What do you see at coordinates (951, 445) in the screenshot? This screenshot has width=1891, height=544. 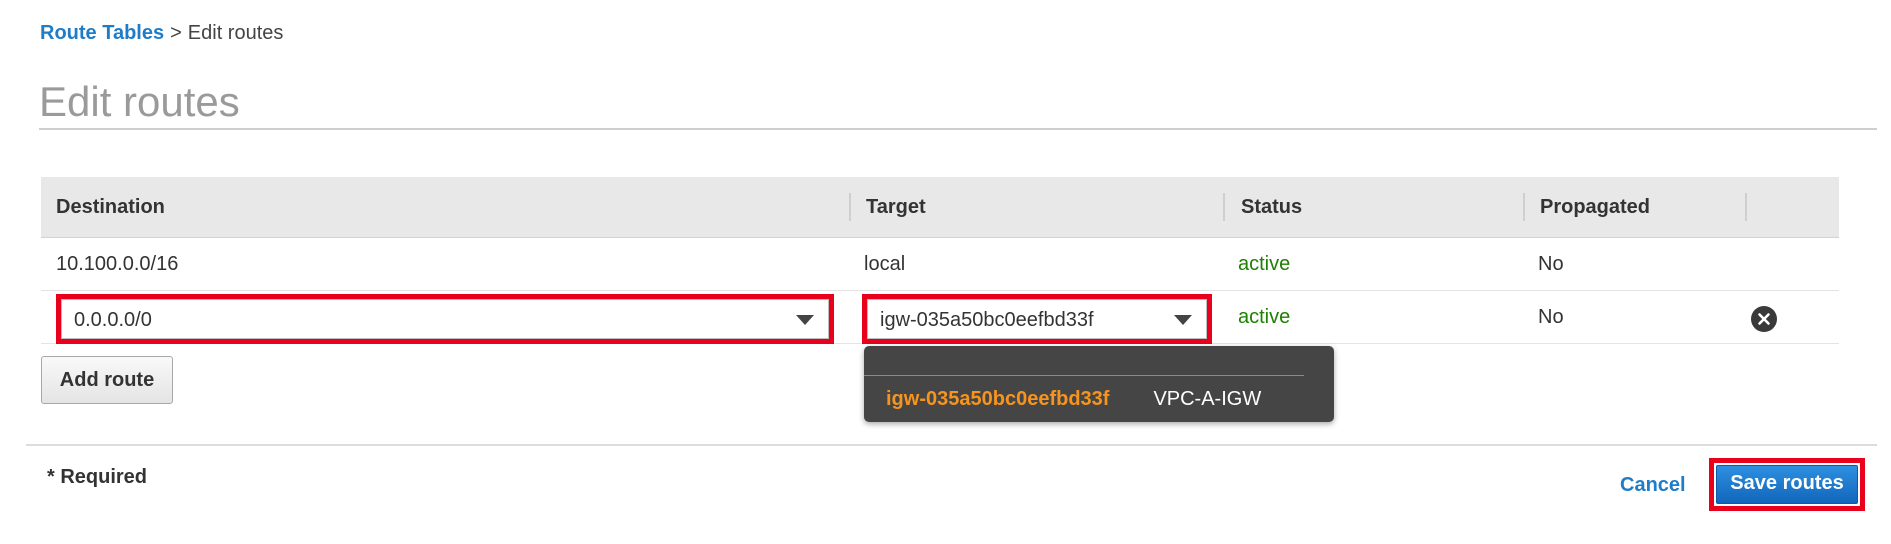 I see `footer-divider` at bounding box center [951, 445].